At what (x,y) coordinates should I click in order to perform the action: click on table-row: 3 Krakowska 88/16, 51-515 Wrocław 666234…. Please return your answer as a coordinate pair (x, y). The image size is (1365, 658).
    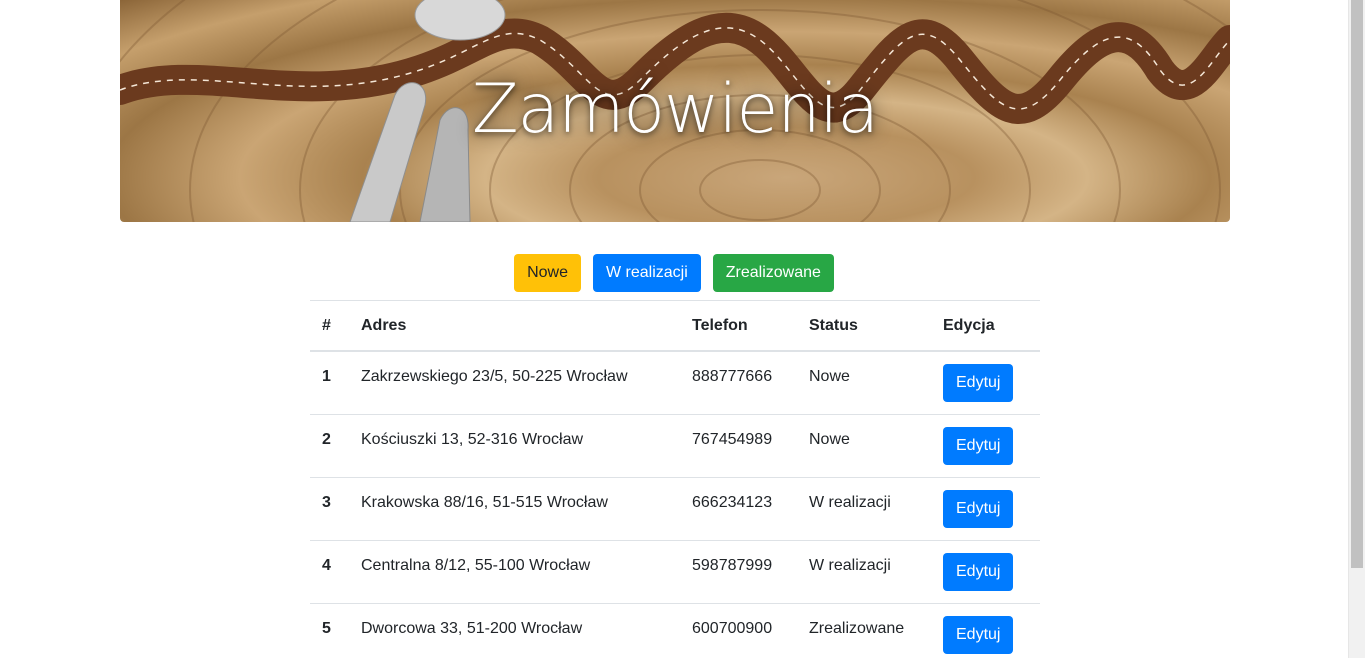
    Looking at the image, I should click on (675, 508).